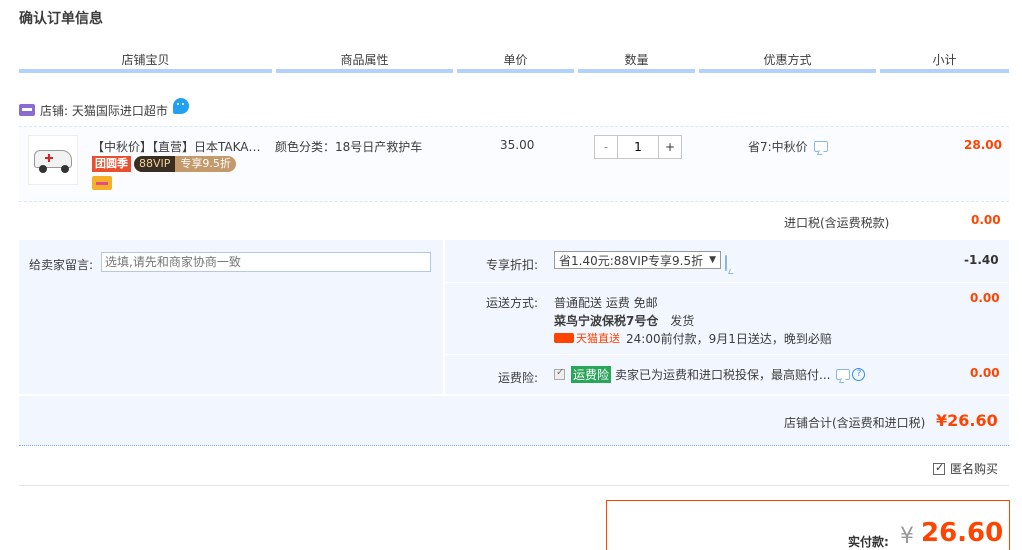 The image size is (1022, 550). What do you see at coordinates (939, 468) in the screenshot?
I see `anonymous-checkbox` at bounding box center [939, 468].